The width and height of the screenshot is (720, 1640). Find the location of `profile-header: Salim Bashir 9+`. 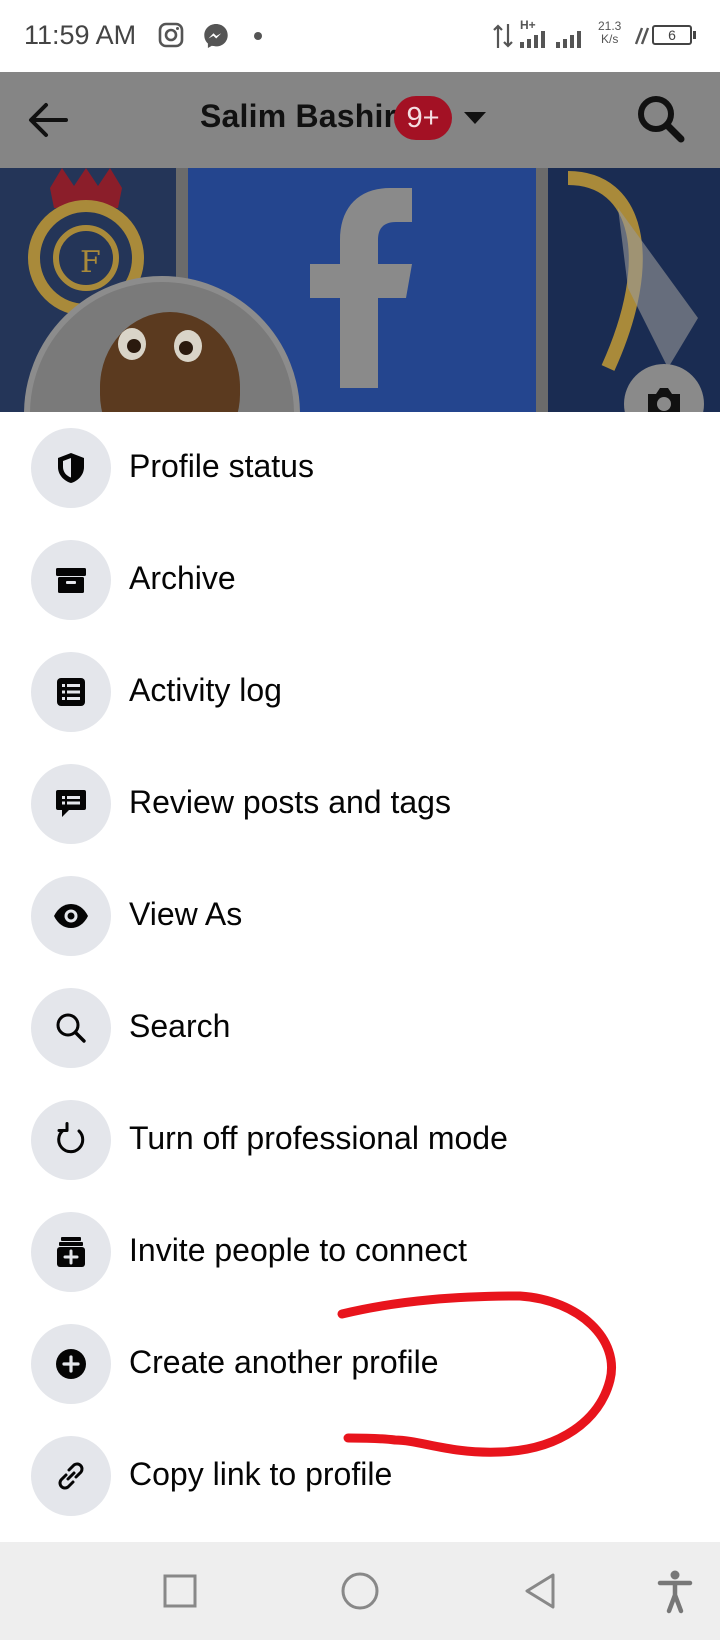

profile-header: Salim Bashir 9+ is located at coordinates (360, 120).